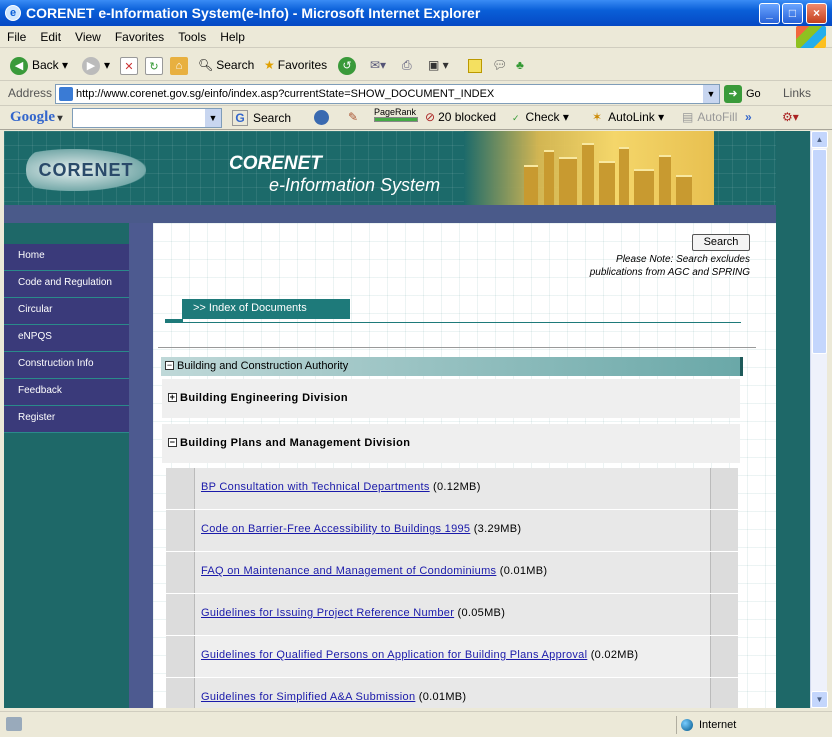  I want to click on google-search-button: G Search, so click(261, 118).